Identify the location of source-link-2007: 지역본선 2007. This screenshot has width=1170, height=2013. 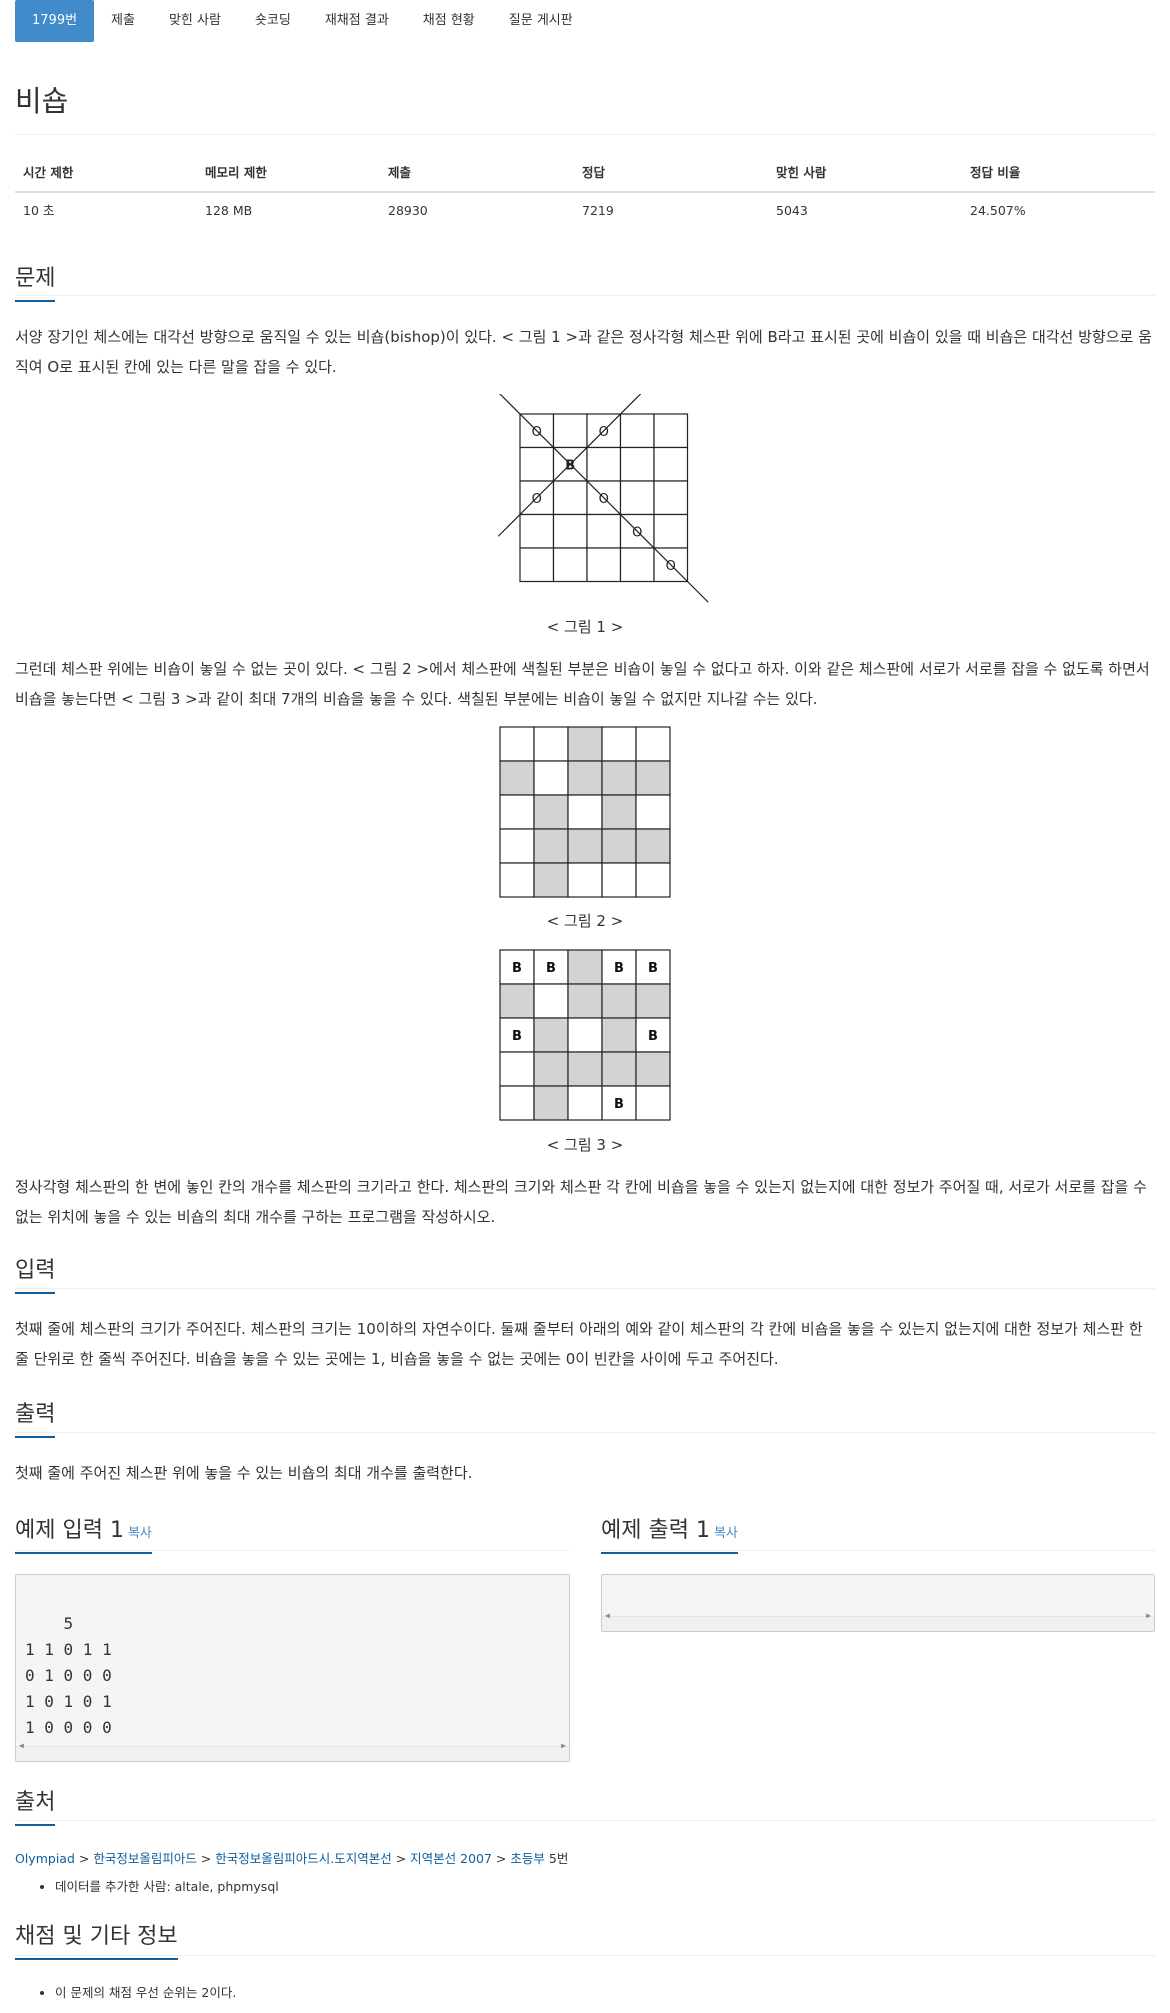
(451, 1858).